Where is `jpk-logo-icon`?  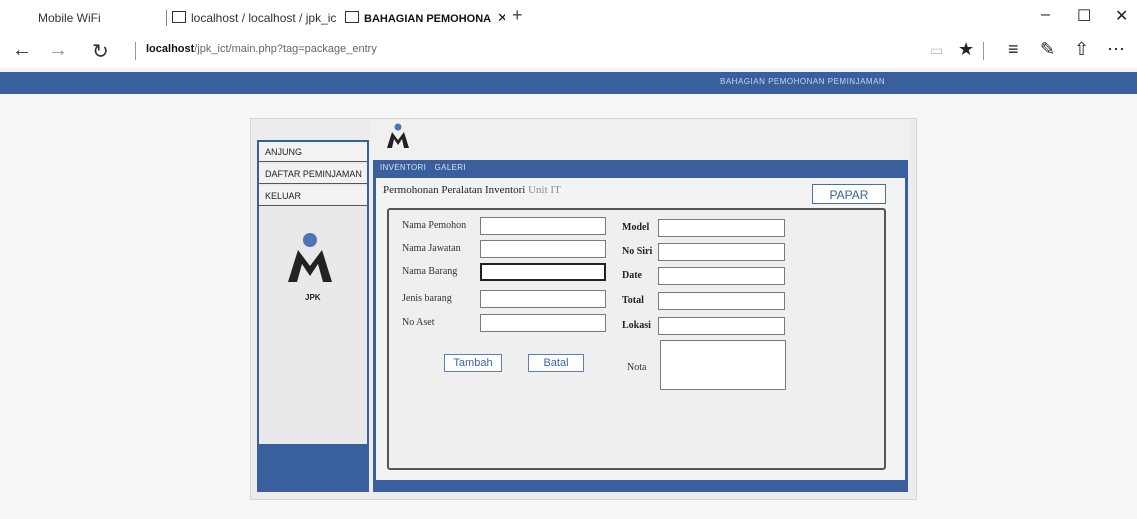
jpk-logo-icon is located at coordinates (310, 257).